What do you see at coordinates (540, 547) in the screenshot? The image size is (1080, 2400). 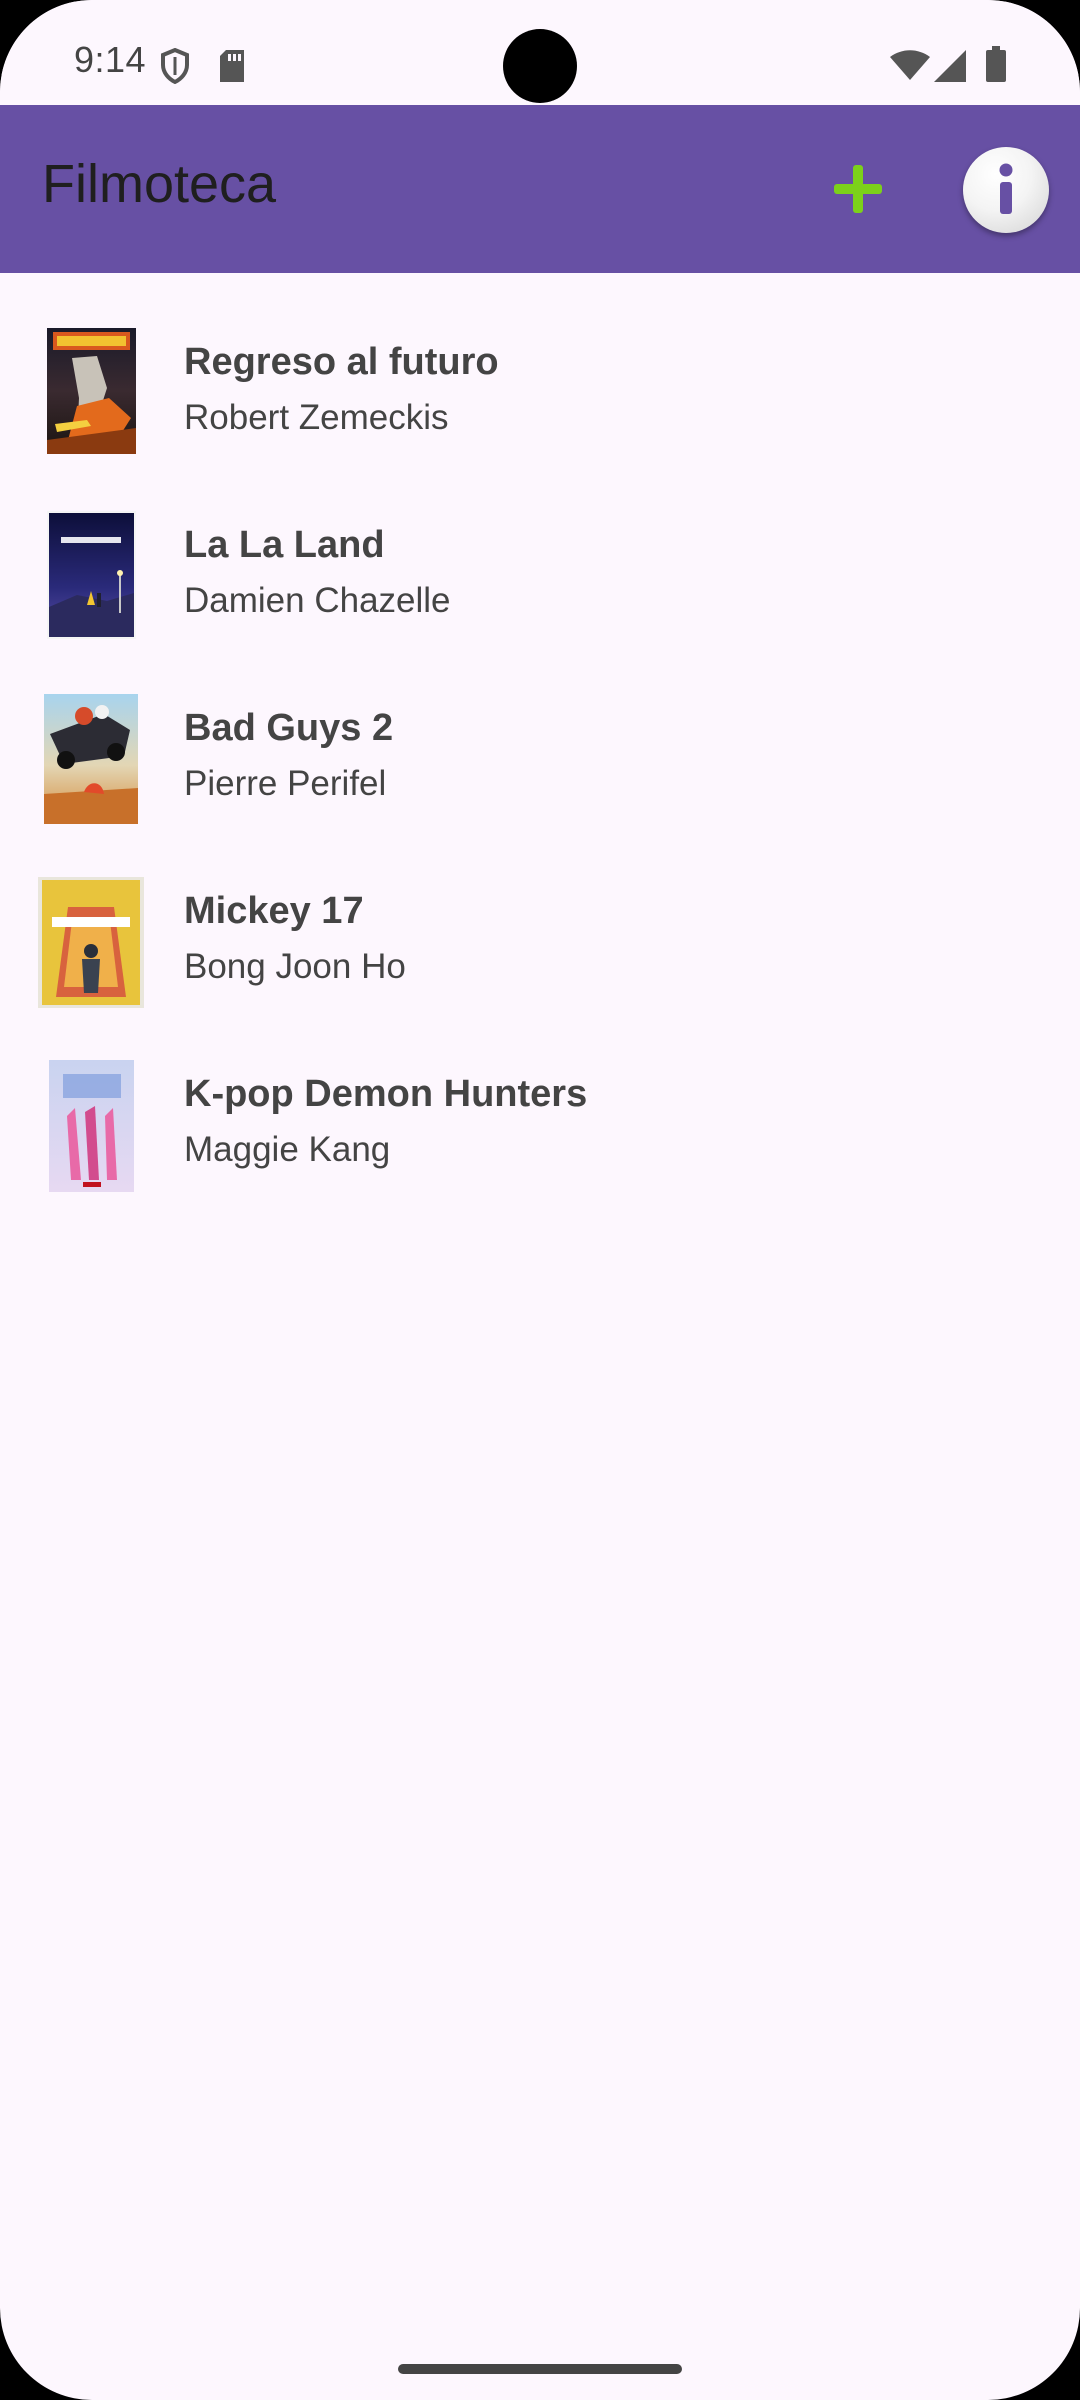 I see `list-item: La La Land Damien Chazelle` at bounding box center [540, 547].